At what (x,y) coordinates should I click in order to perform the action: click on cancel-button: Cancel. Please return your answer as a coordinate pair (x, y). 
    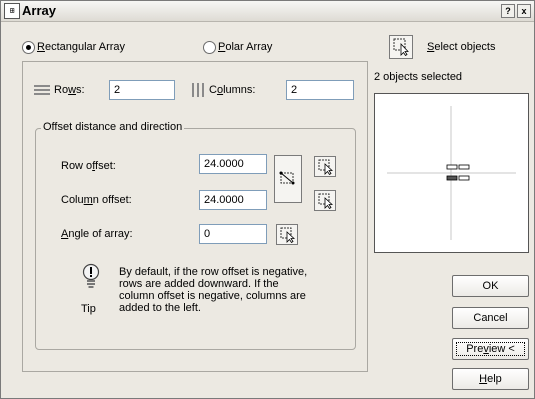
    Looking at the image, I should click on (490, 318).